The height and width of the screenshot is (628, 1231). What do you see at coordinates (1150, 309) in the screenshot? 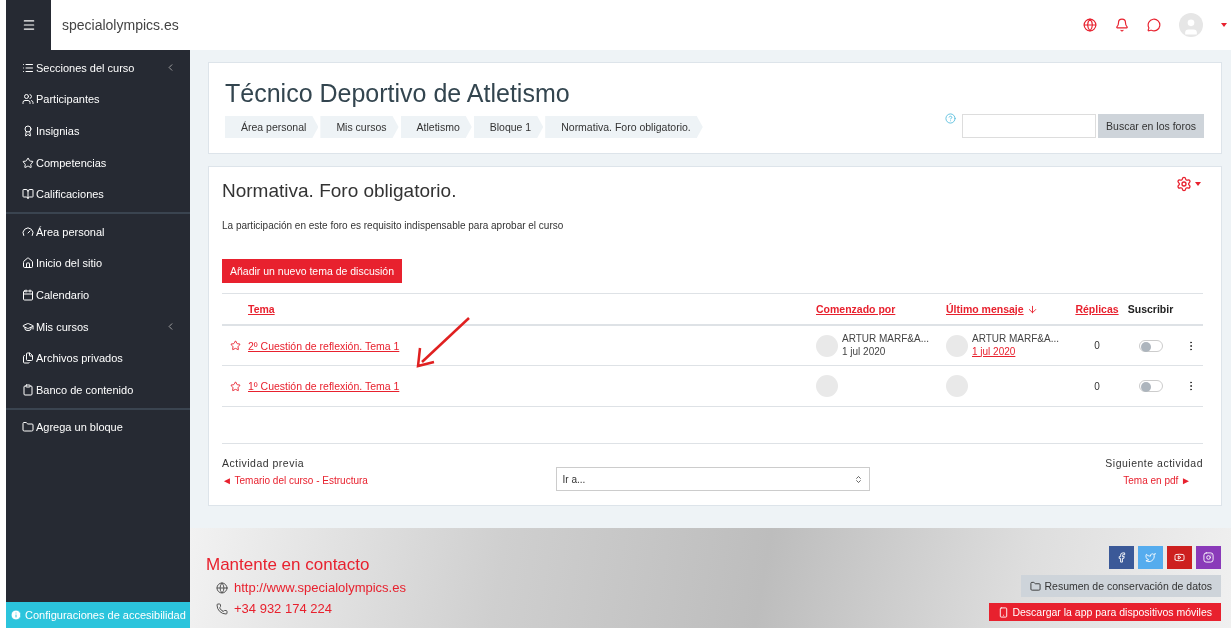
I see `column-label: Suscribir` at bounding box center [1150, 309].